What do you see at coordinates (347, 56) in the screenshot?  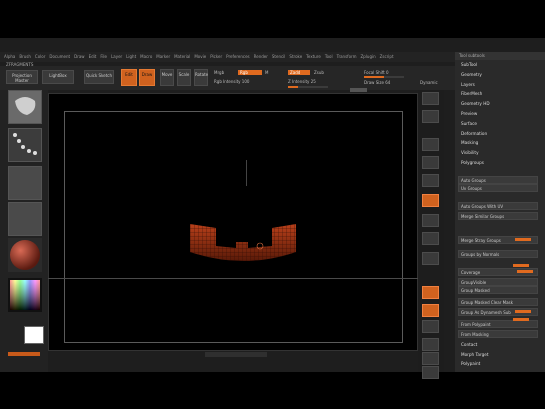 I see `menu-item: Transform` at bounding box center [347, 56].